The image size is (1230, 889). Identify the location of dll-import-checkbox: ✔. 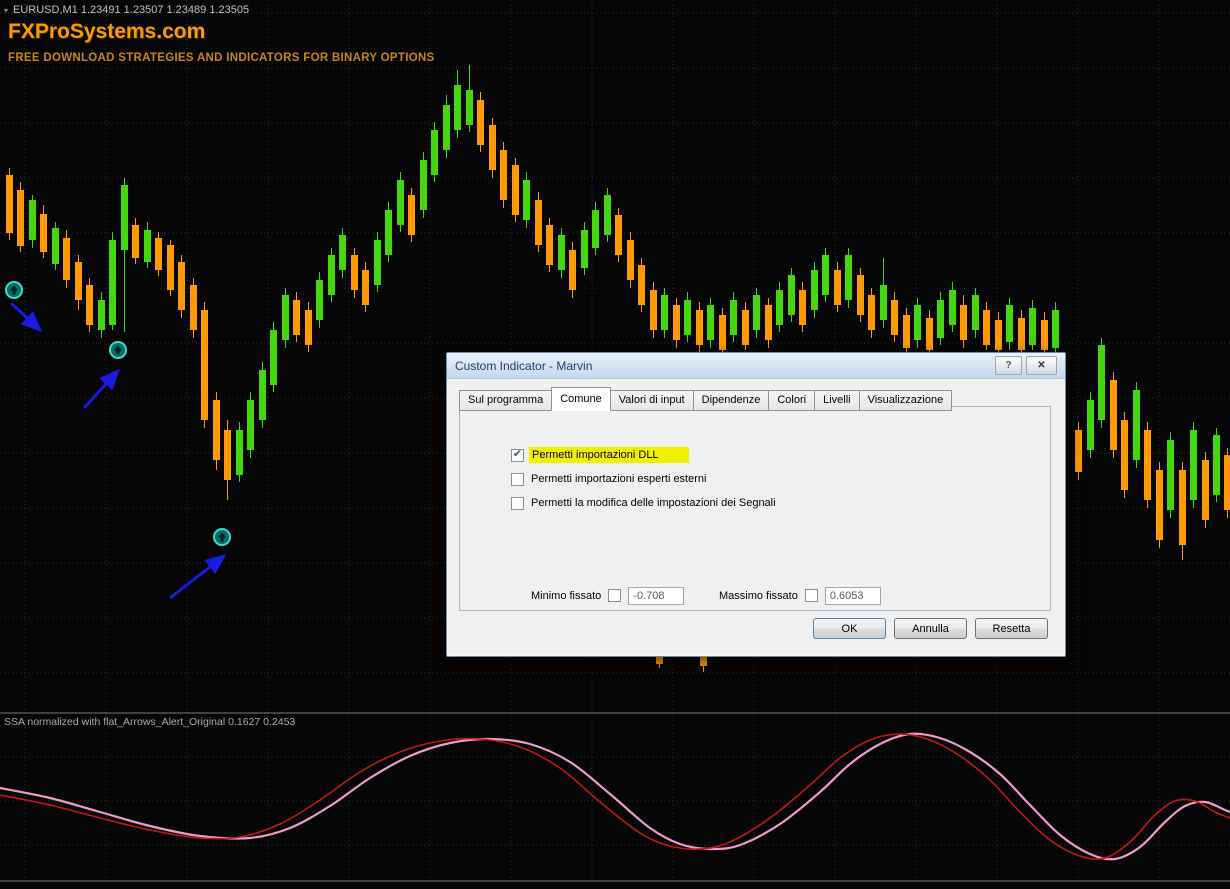
(517, 455).